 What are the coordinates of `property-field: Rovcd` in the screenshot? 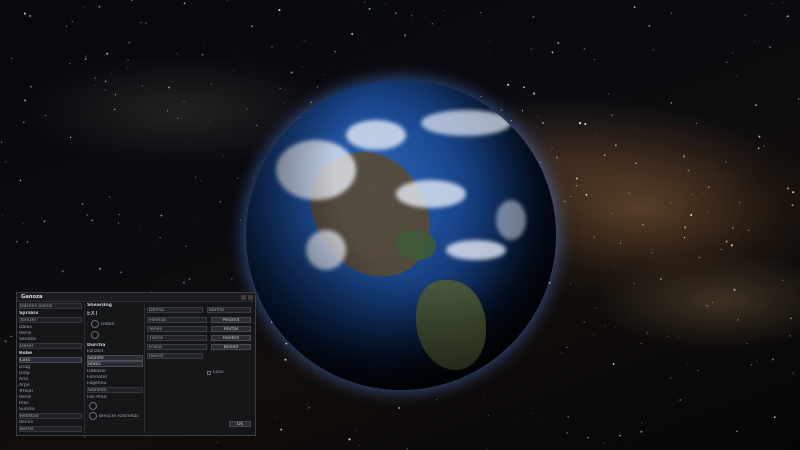 It's located at (175, 356).